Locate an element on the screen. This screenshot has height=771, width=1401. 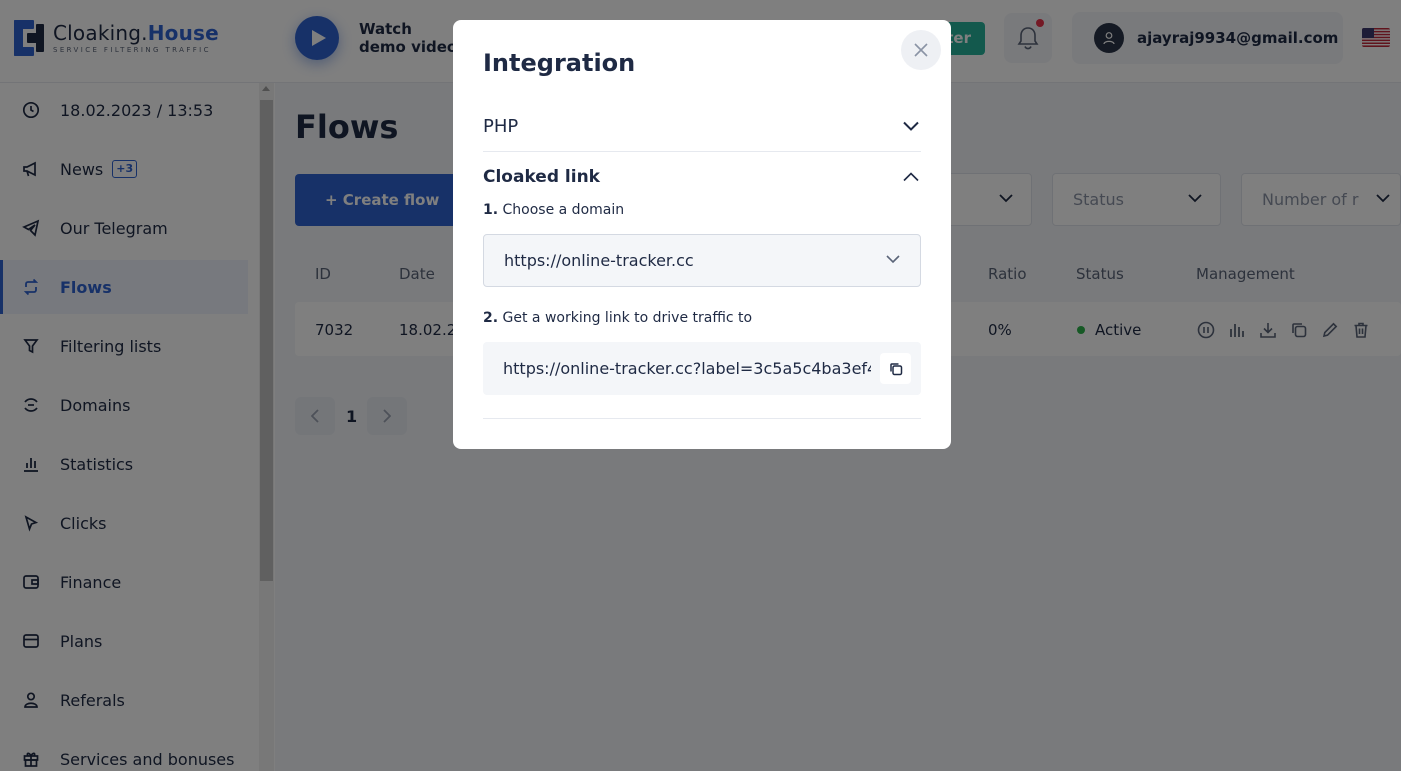
domain-select: https://online-tracker.cc is located at coordinates (702, 260).